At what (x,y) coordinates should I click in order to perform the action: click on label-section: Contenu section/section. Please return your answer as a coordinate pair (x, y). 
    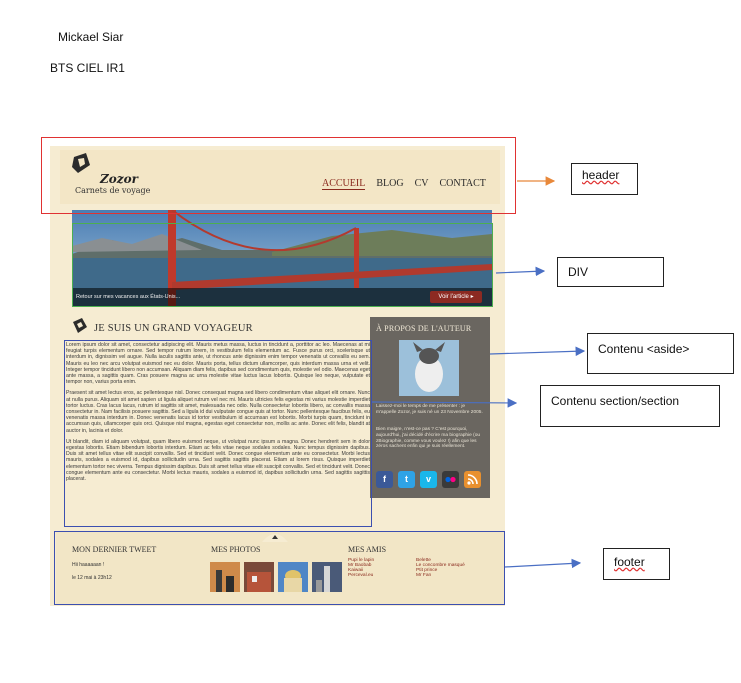
    Looking at the image, I should click on (630, 406).